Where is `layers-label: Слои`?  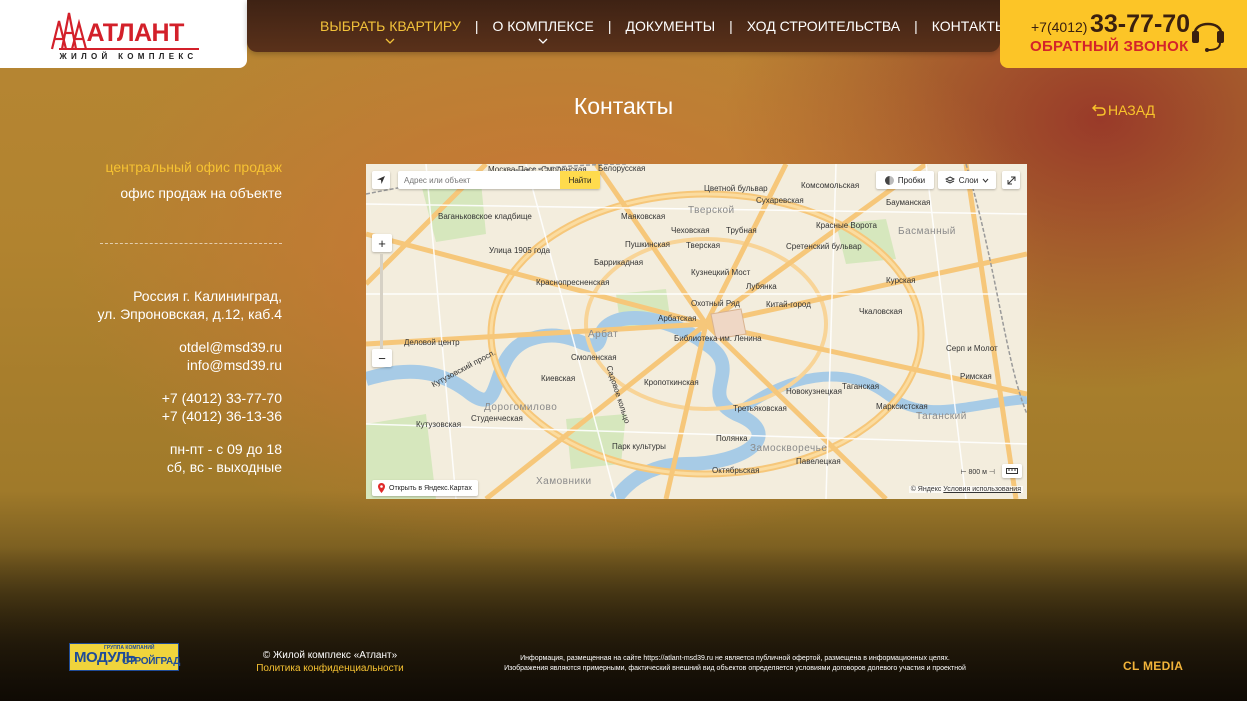 layers-label: Слои is located at coordinates (968, 180).